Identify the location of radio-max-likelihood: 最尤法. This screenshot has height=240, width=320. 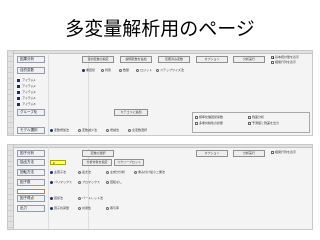
(84, 172).